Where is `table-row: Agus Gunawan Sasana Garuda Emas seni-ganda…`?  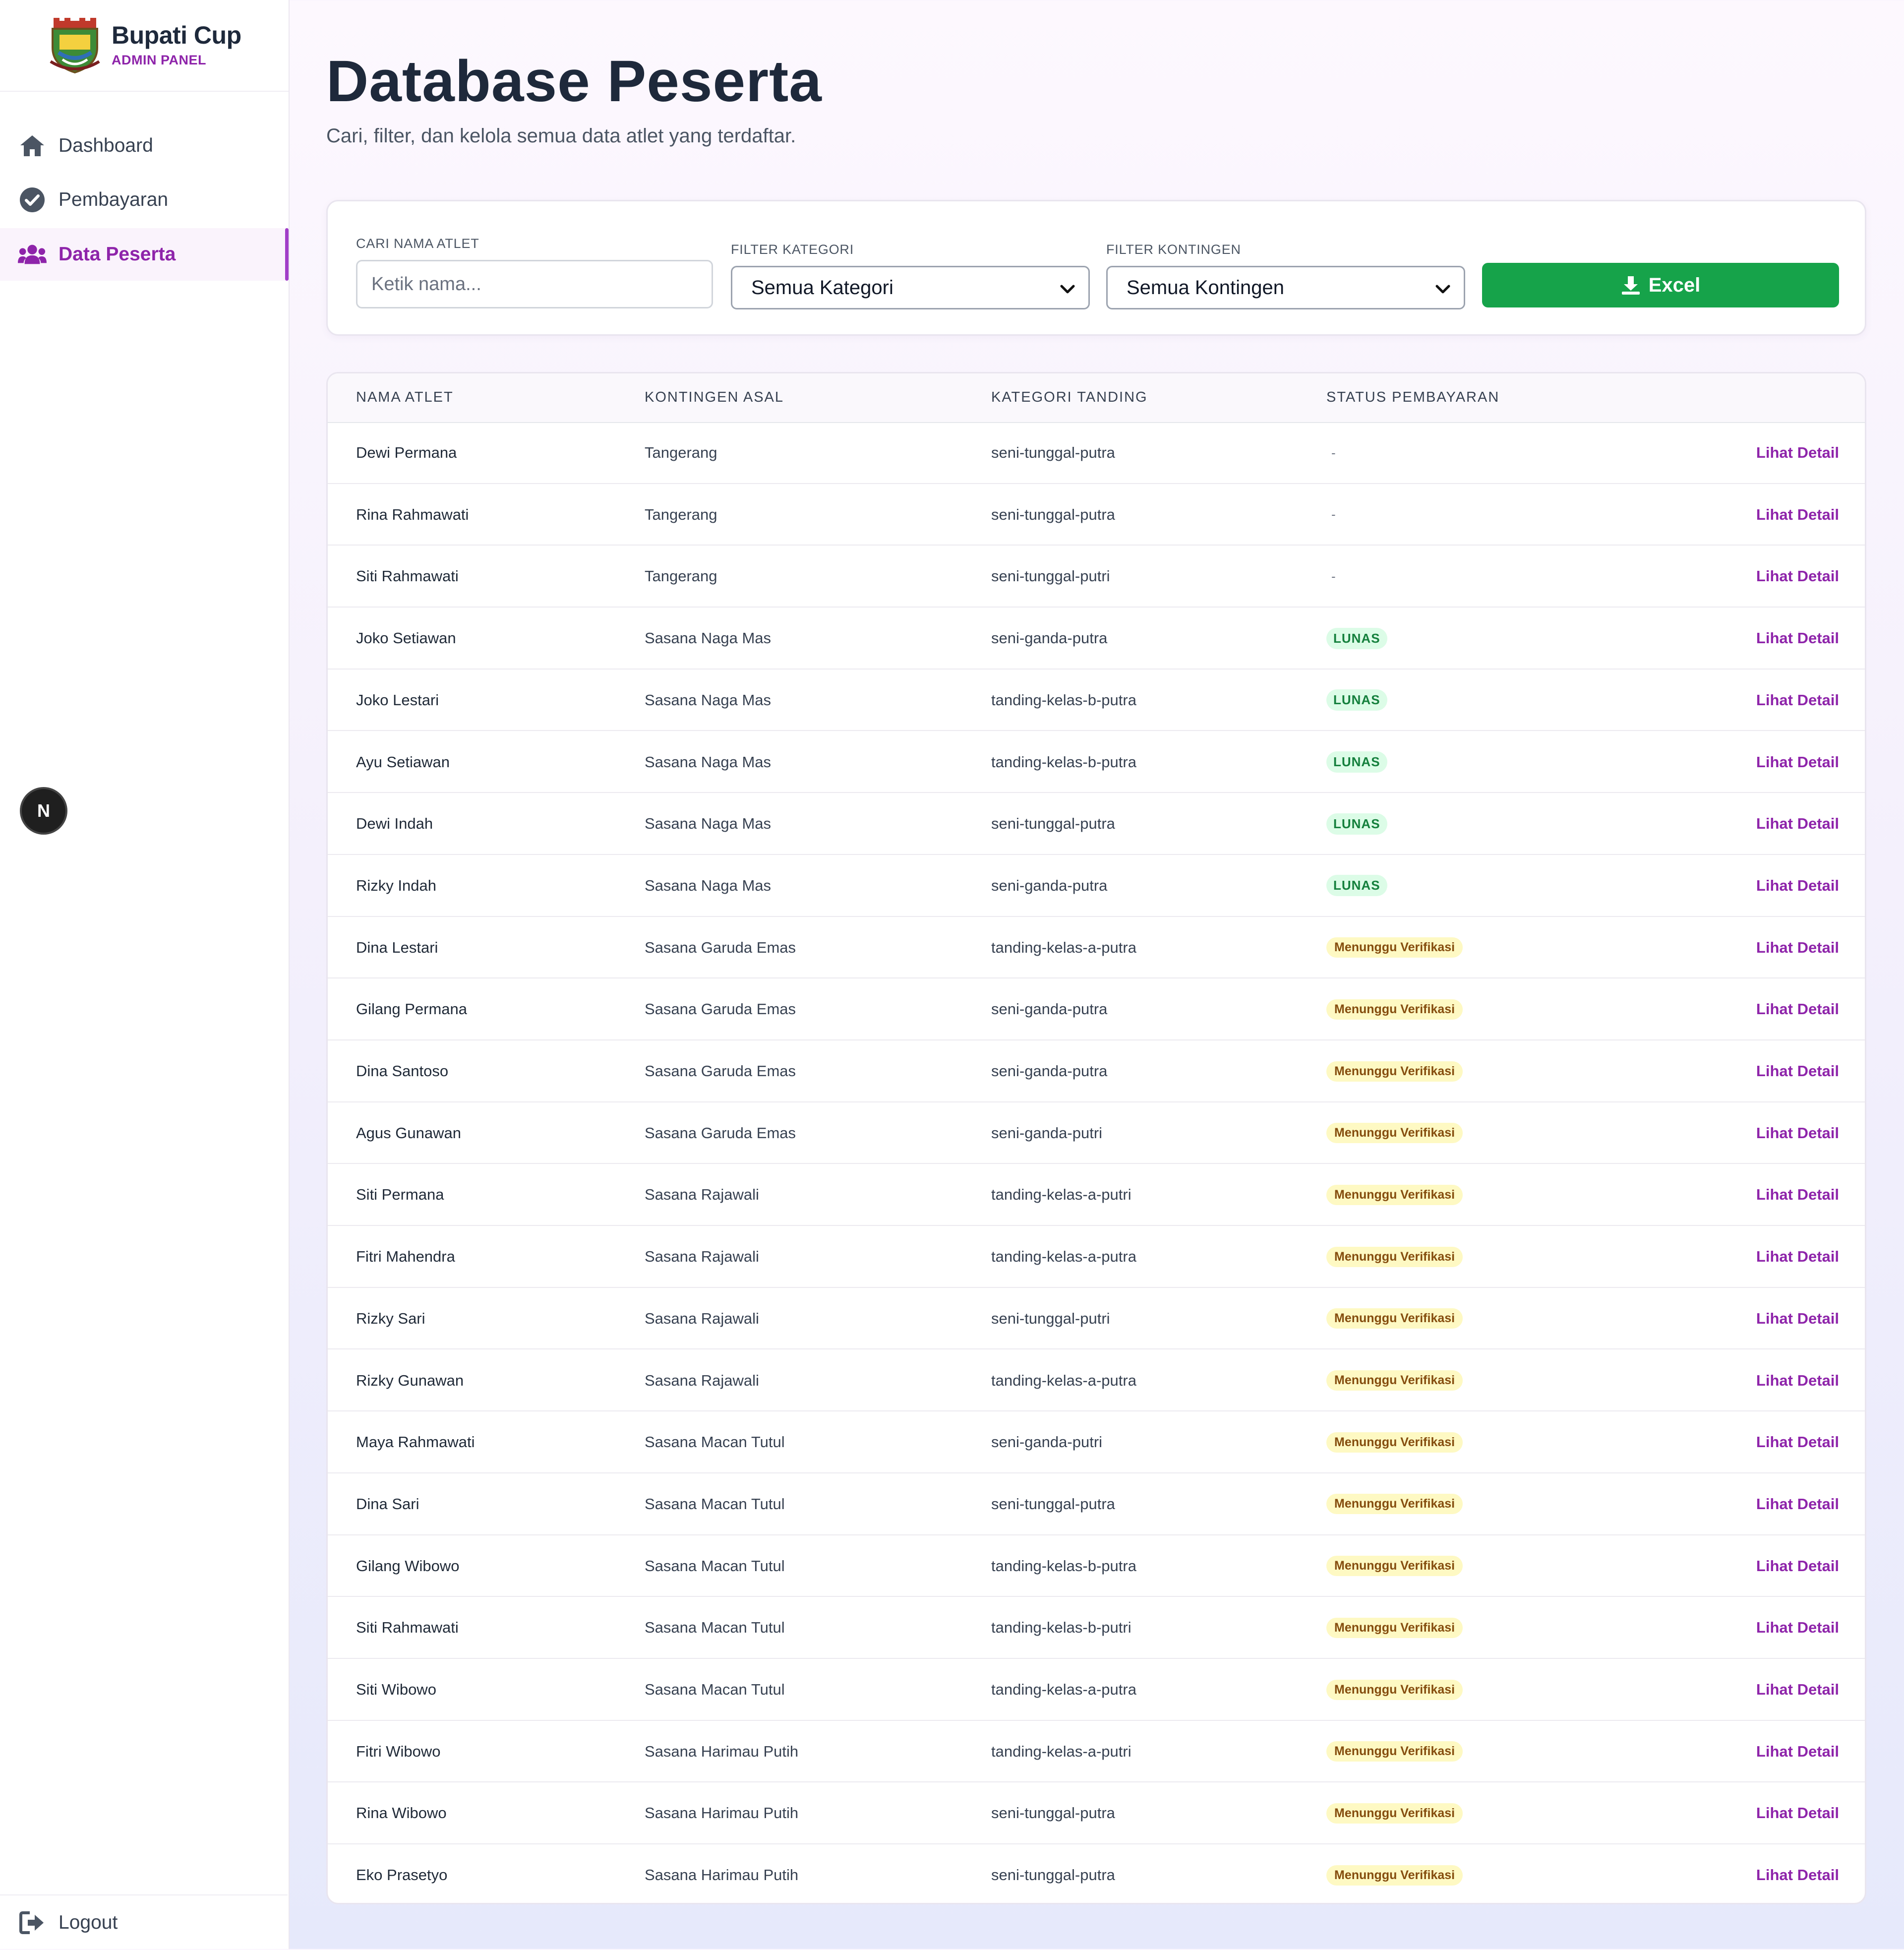 table-row: Agus Gunawan Sasana Garuda Emas seni-ganda… is located at coordinates (1096, 1133).